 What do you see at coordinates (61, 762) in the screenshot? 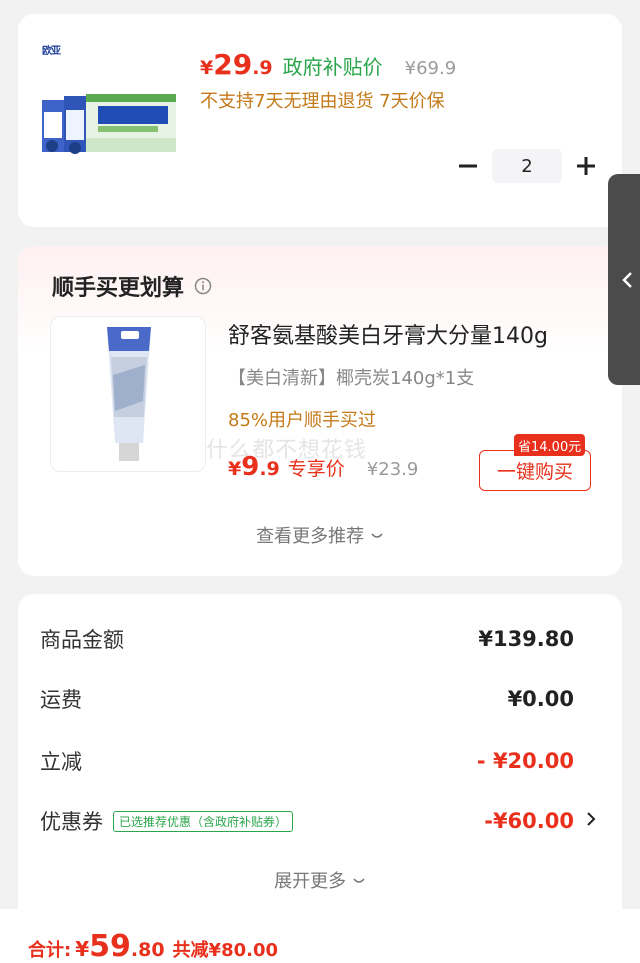
I see `discount-label: 立减` at bounding box center [61, 762].